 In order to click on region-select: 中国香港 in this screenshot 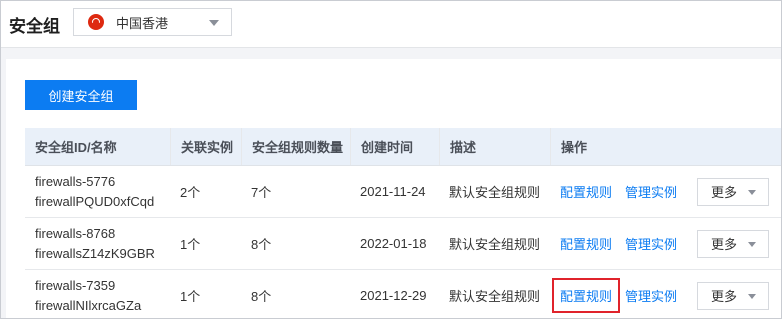, I will do `click(152, 22)`.